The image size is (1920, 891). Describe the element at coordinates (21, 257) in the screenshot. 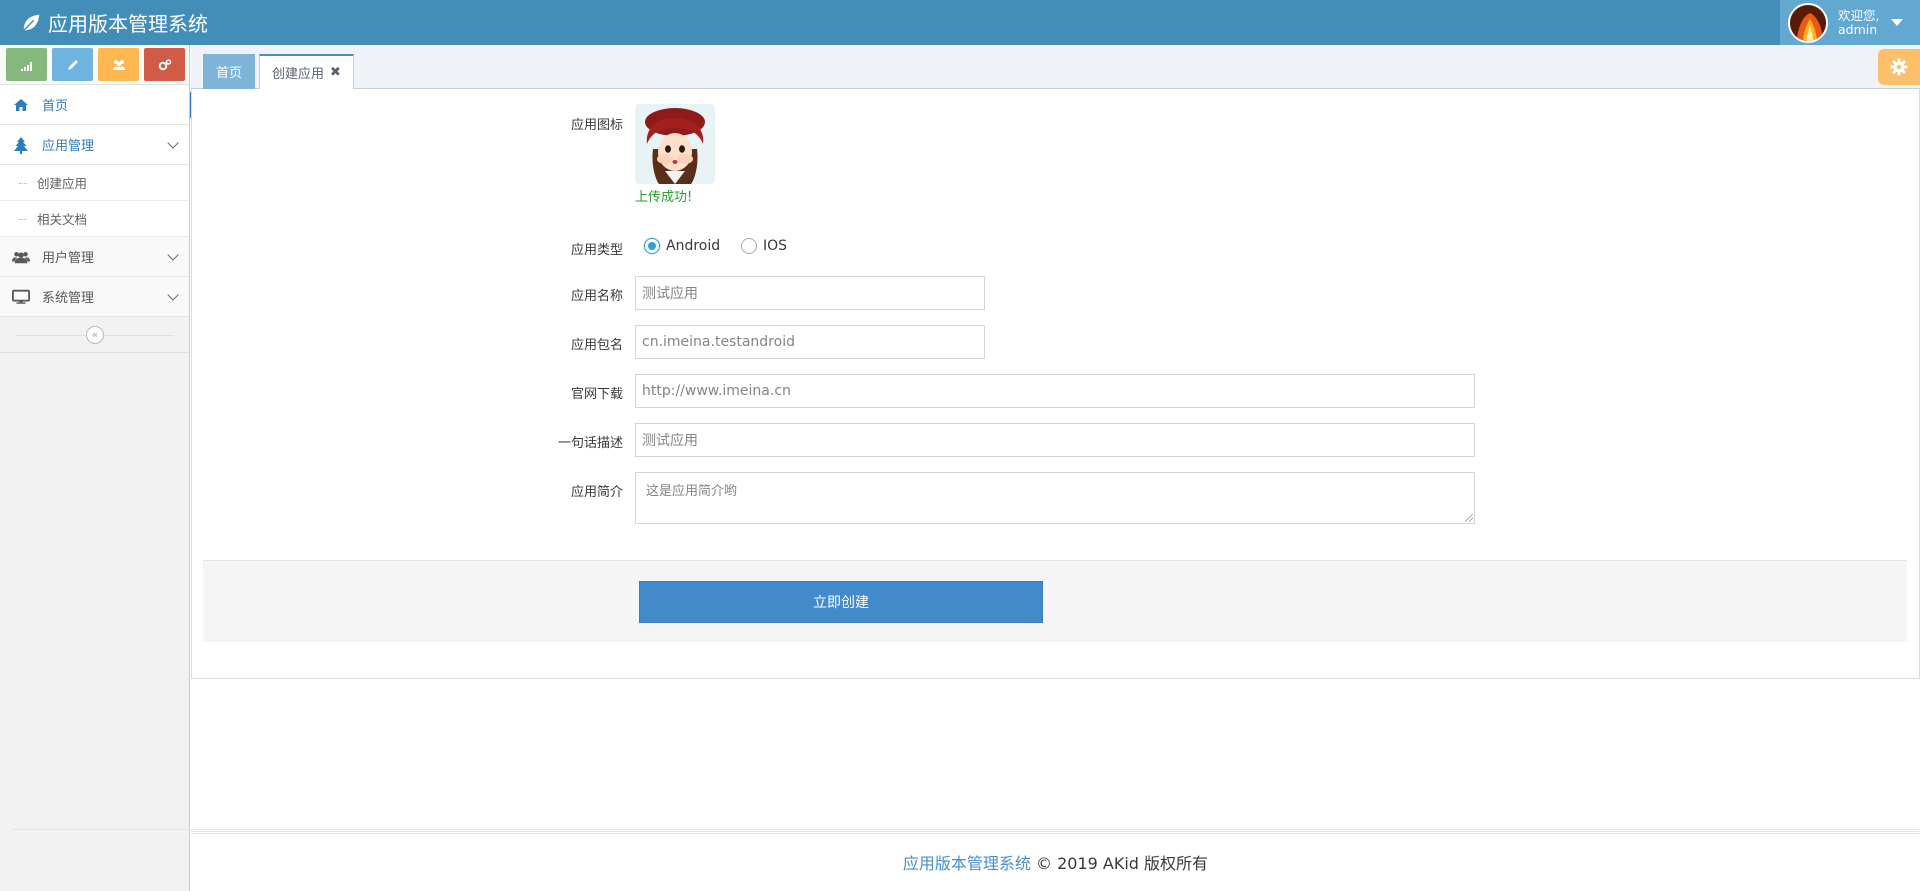

I see `users-icon` at that location.